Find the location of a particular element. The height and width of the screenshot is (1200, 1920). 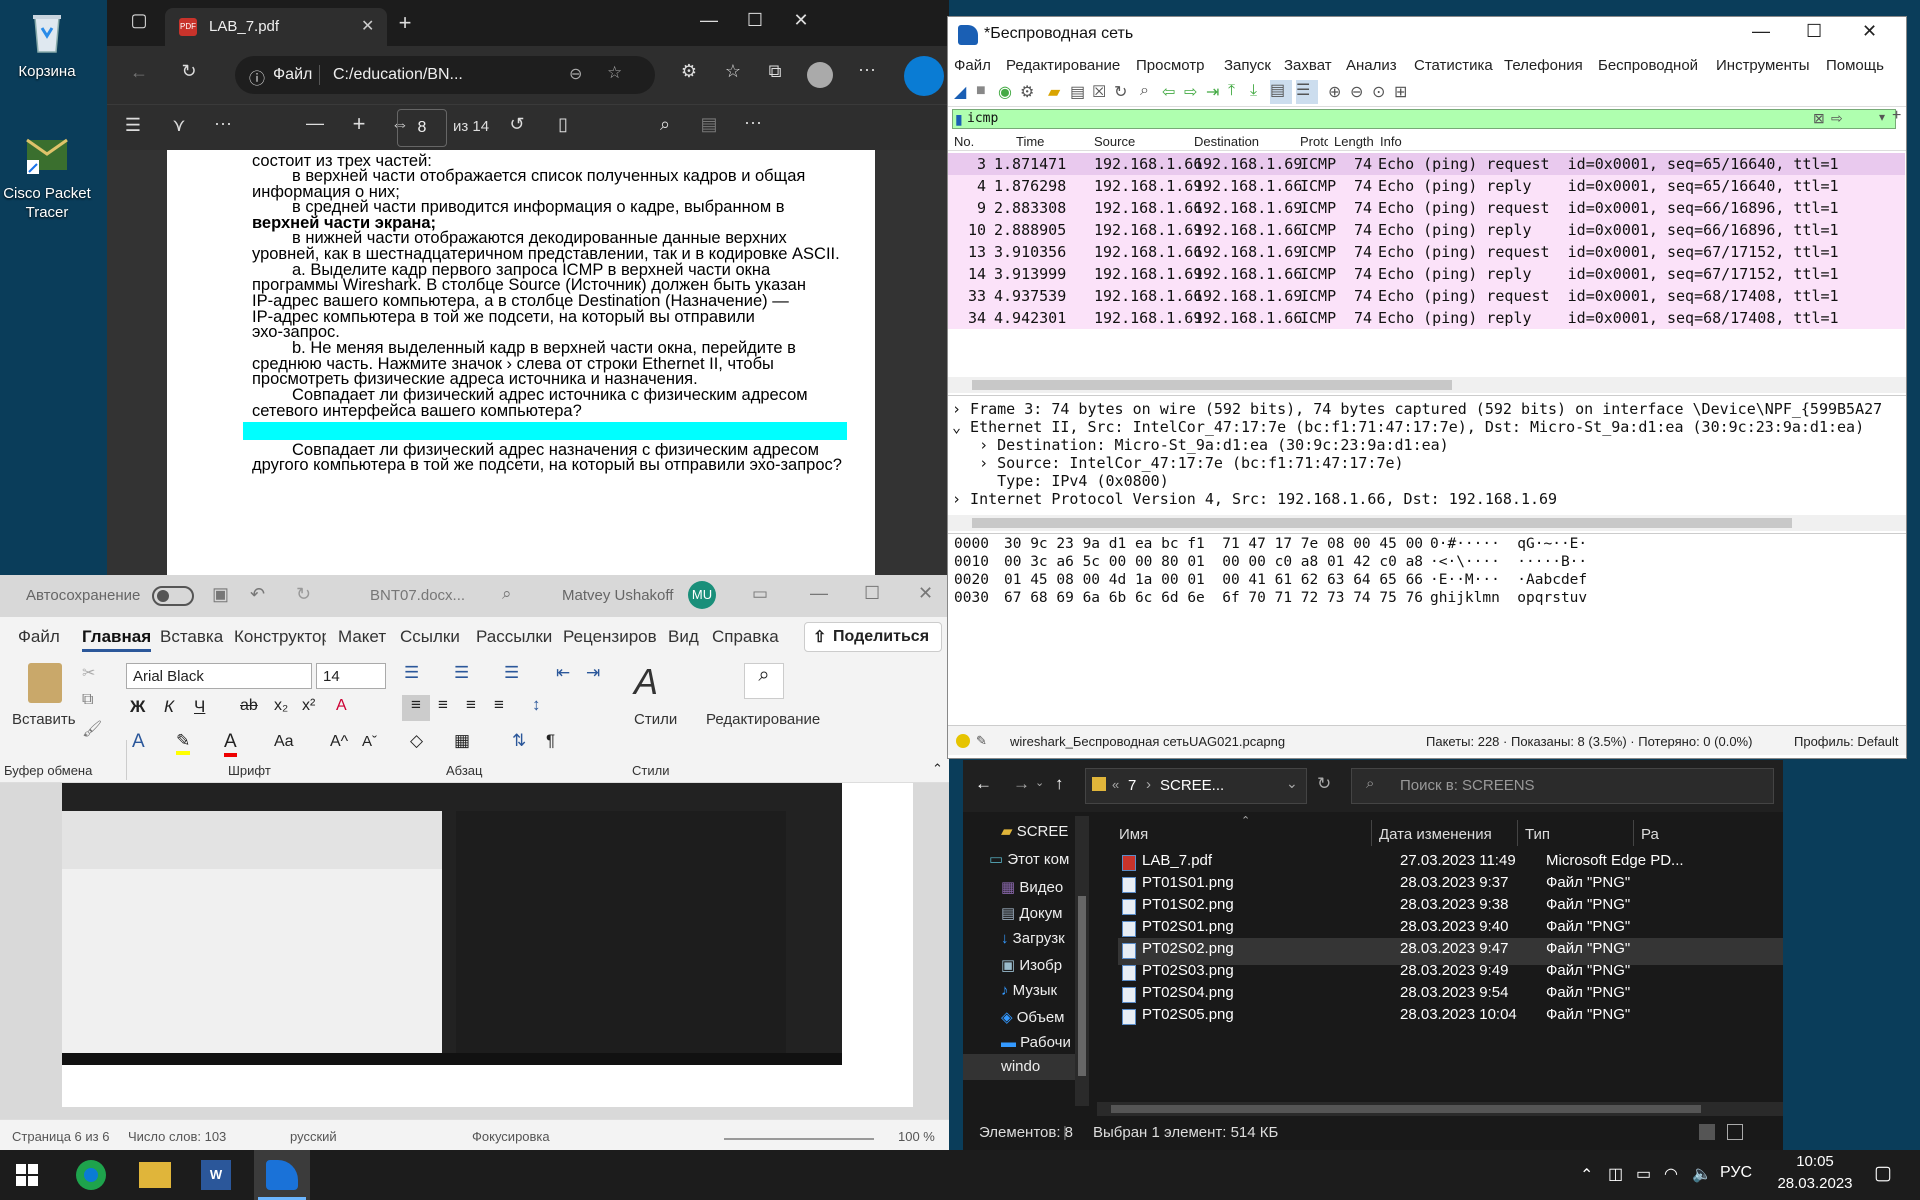

zoom-plus-icon: + is located at coordinates (359, 124).